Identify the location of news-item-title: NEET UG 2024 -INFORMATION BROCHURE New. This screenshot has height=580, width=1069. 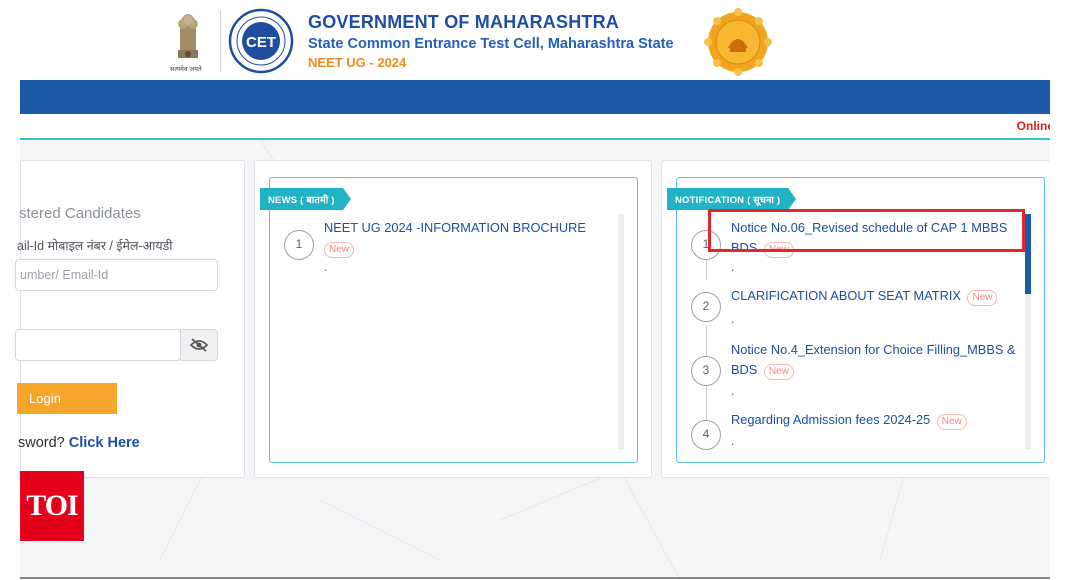
(474, 238).